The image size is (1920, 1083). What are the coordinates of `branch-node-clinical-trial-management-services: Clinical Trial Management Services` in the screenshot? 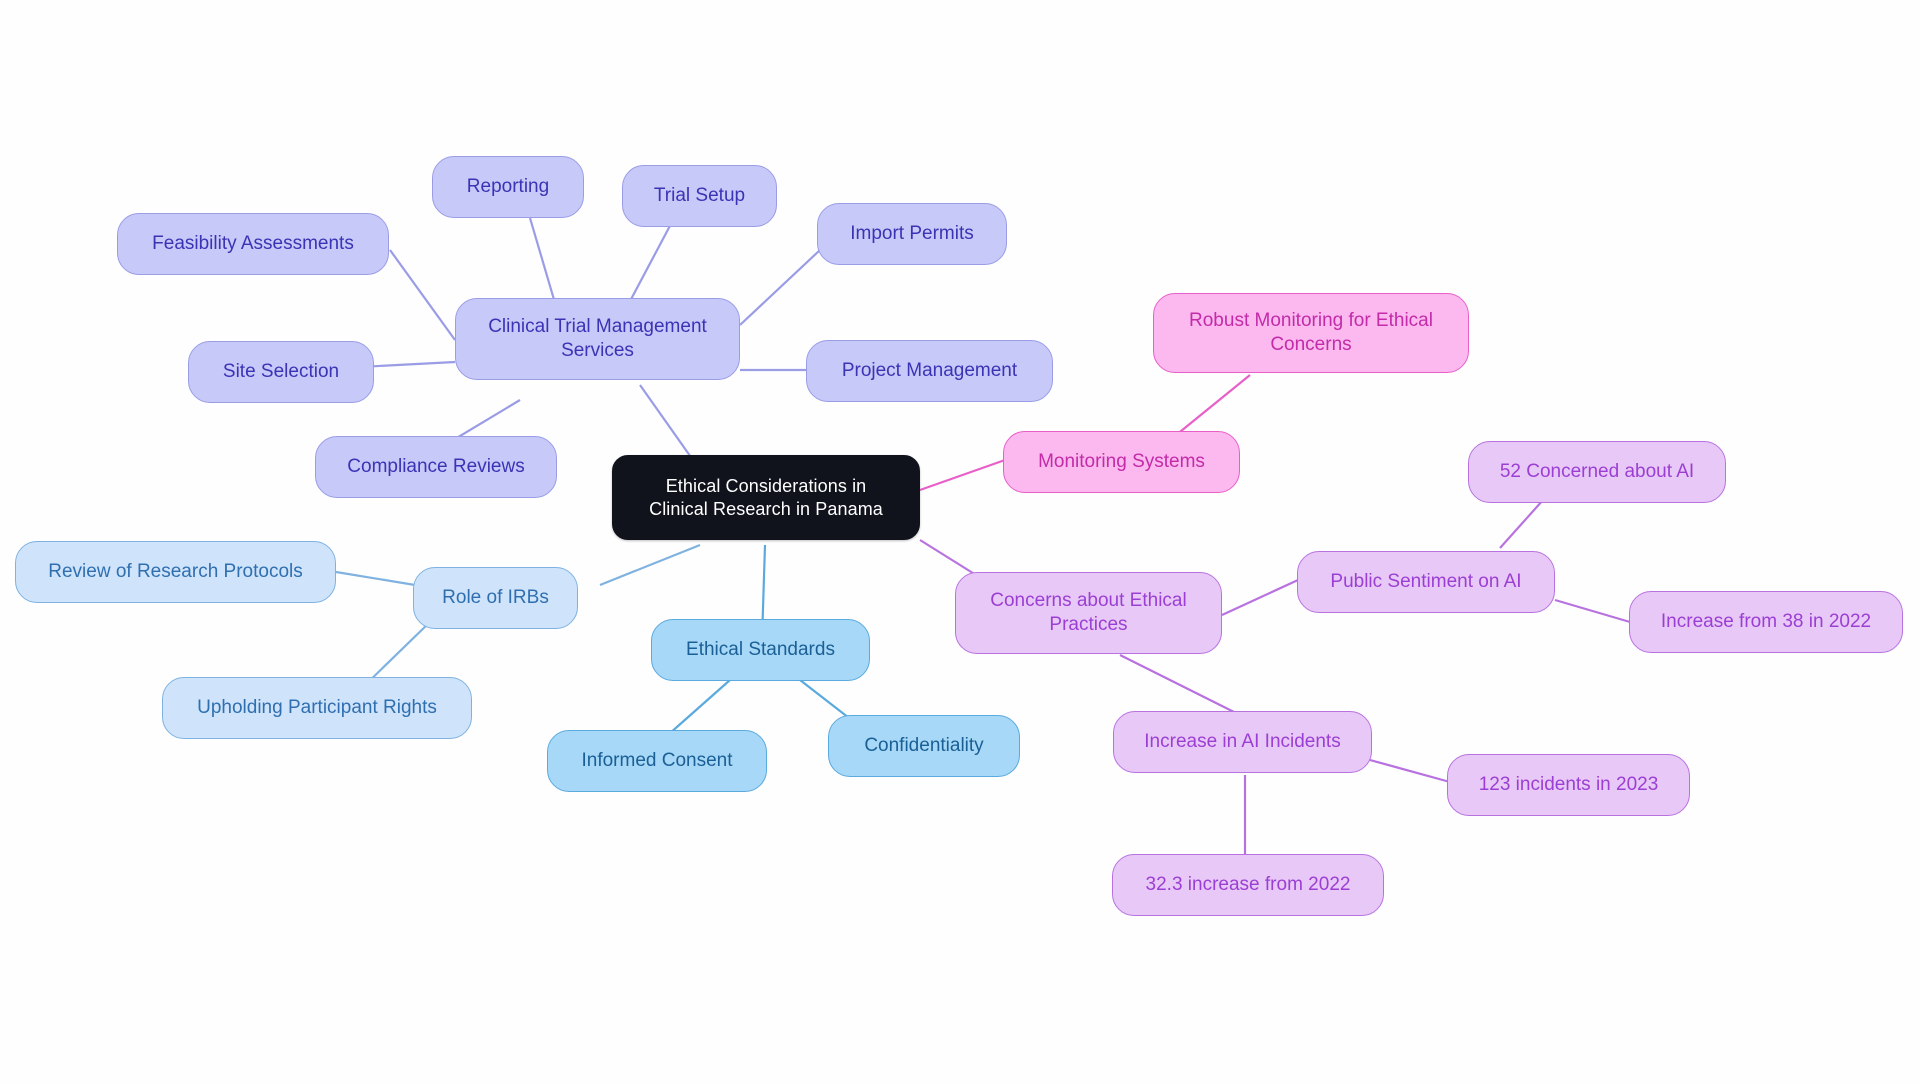 It's located at (597, 339).